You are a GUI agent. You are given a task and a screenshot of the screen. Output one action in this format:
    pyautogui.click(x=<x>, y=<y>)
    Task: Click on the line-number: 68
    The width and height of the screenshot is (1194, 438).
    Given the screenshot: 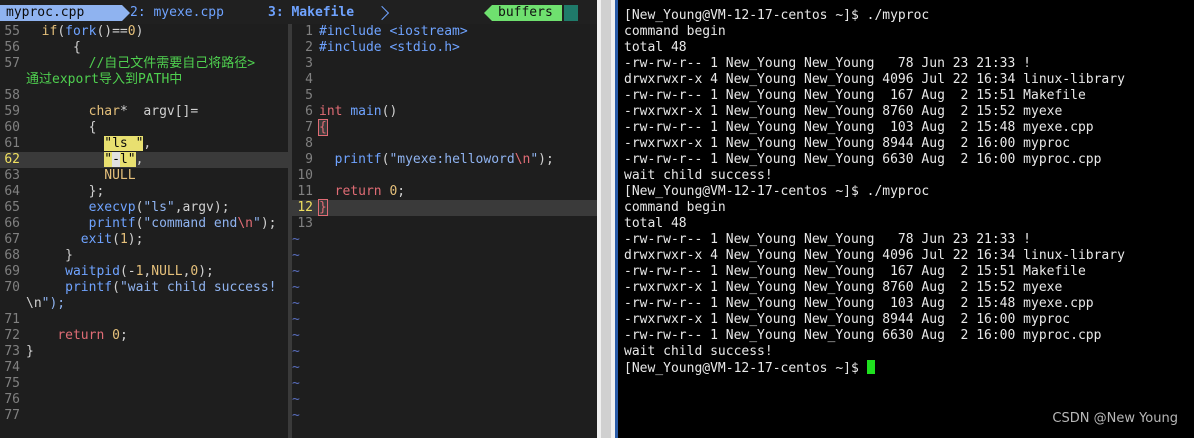 What is the action you would take?
    pyautogui.click(x=12, y=255)
    